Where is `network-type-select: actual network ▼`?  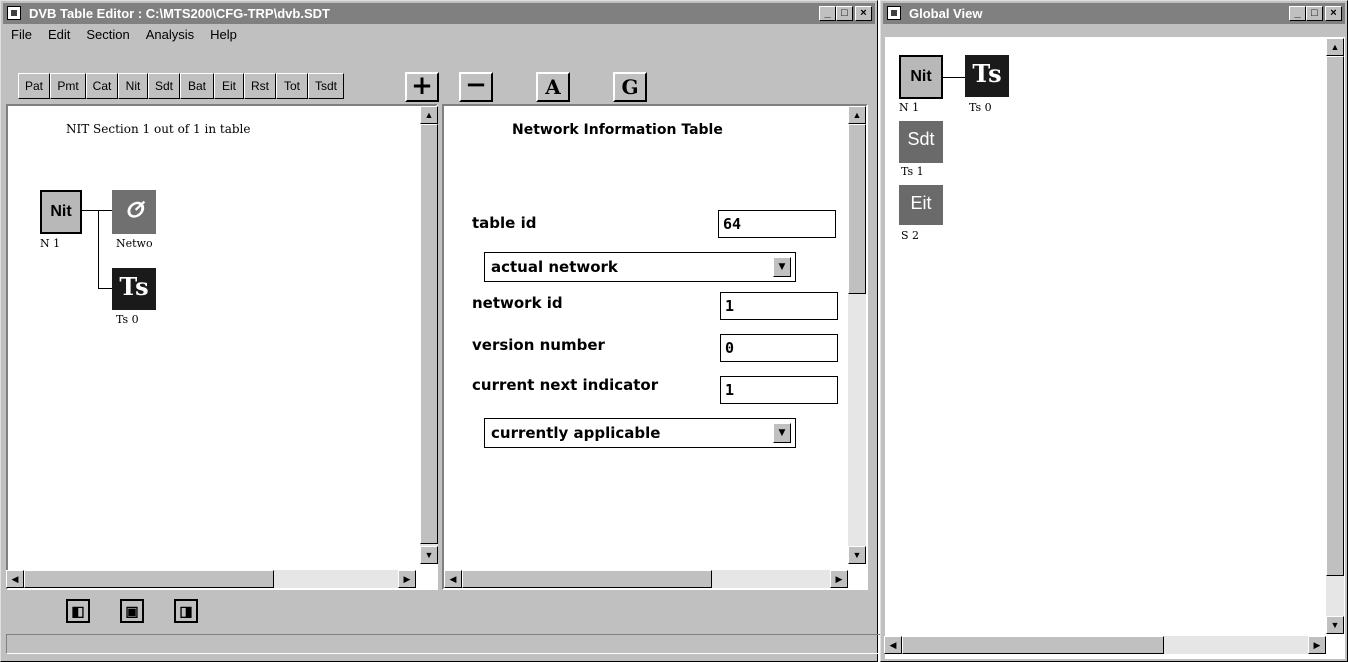
network-type-select: actual network ▼ is located at coordinates (640, 267).